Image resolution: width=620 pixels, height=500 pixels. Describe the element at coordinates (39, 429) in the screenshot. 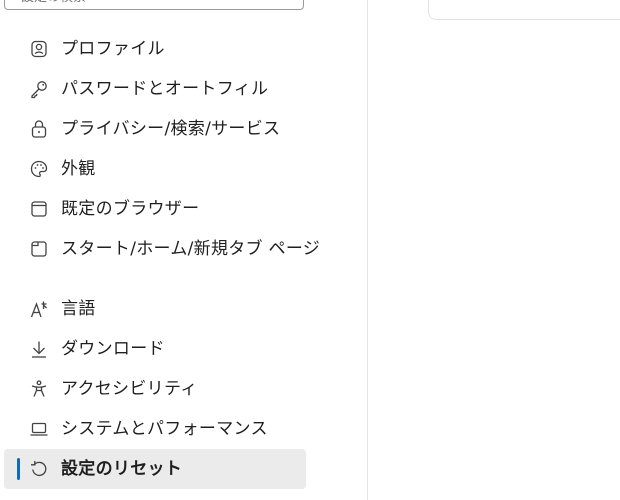

I see `laptop-icon` at that location.